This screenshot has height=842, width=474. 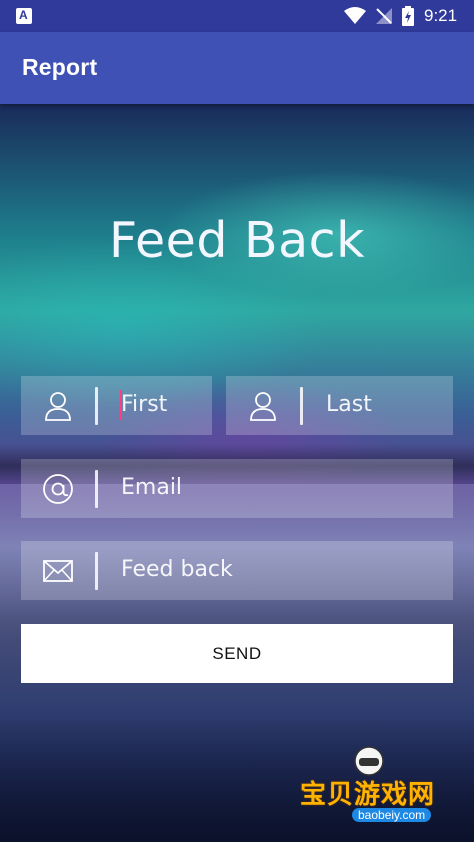 I want to click on send-button: SEND, so click(x=237, y=653).